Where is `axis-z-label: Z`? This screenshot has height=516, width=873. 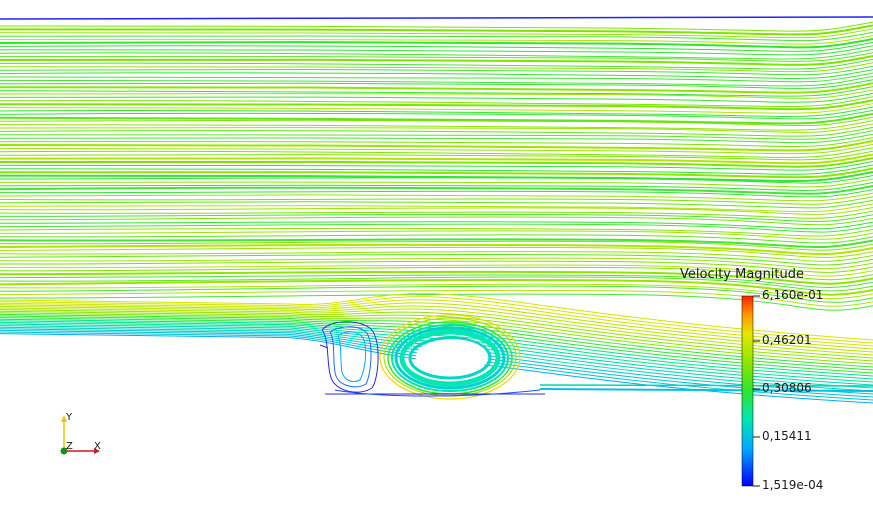
axis-z-label: Z is located at coordinates (69, 446).